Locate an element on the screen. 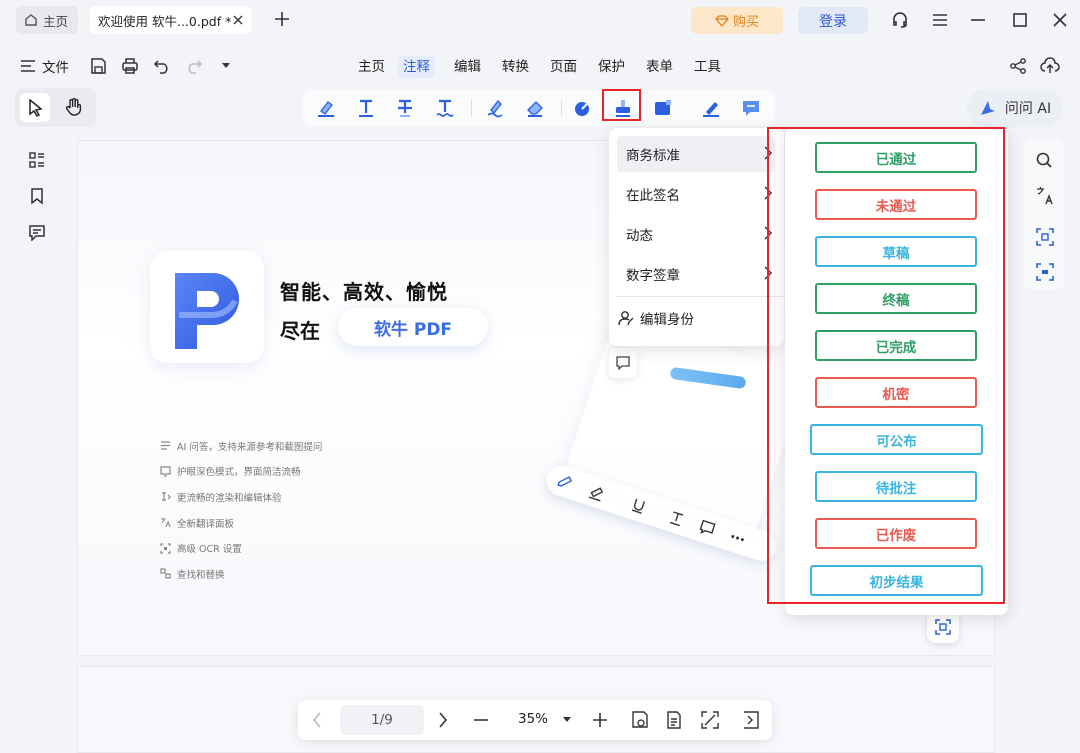 This screenshot has width=1080, height=753. comments-panel-icon is located at coordinates (37, 232).